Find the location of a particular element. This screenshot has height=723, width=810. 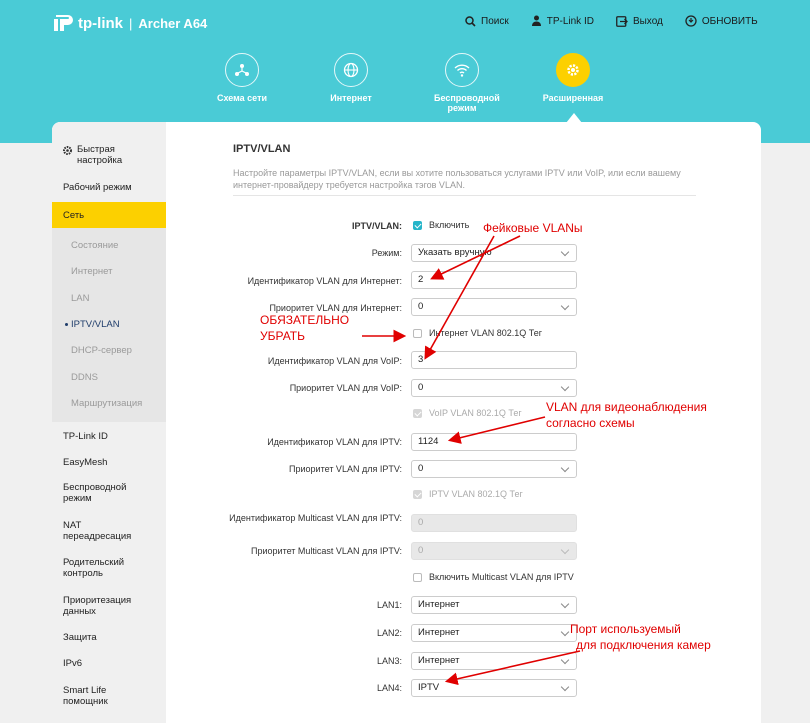

annotation-fake-vlans: Фейковые VLANы is located at coordinates (533, 228).